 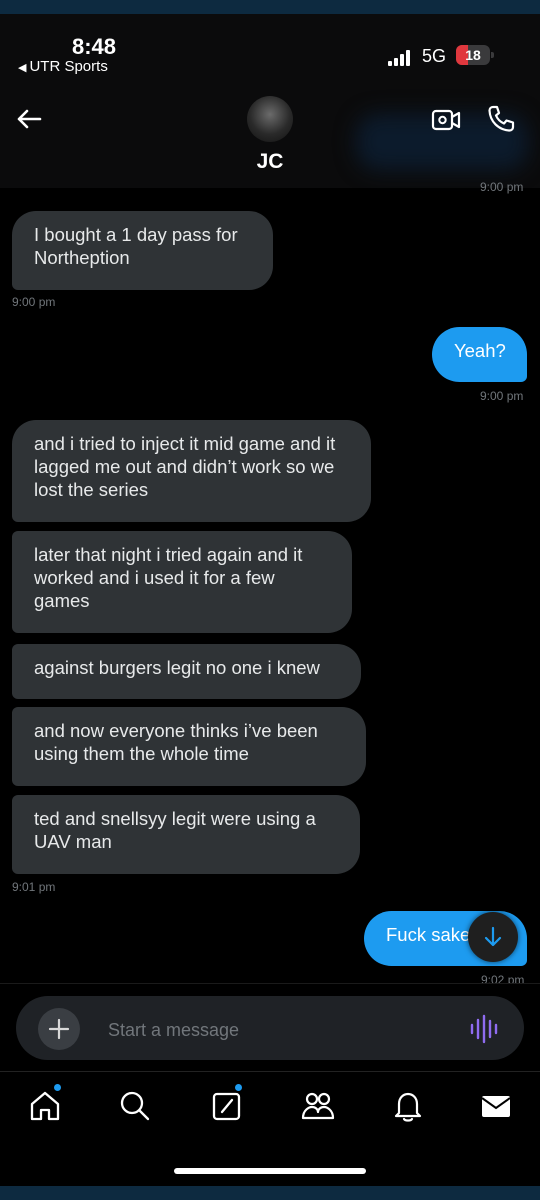 I want to click on add-media-button, so click(x=59, y=1029).